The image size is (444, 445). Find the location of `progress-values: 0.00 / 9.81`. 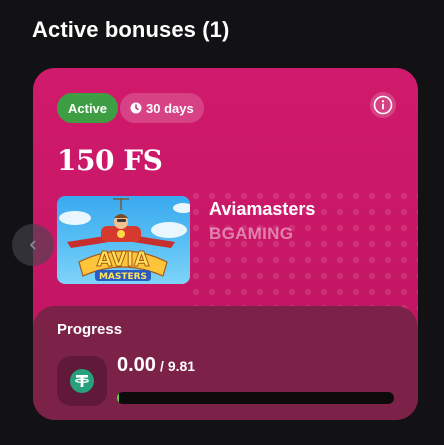

progress-values: 0.00 / 9.81 is located at coordinates (156, 365).